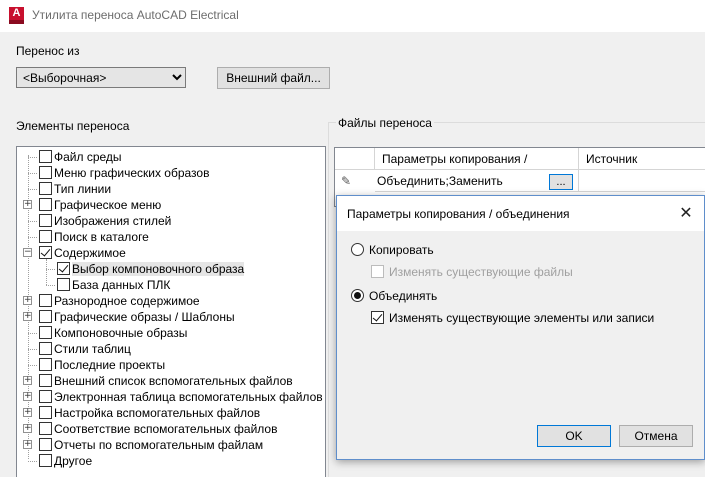 Image resolution: width=705 pixels, height=477 pixels. I want to click on tree-item: + Отчеты по вспомогательным файлам, so click(167, 445).